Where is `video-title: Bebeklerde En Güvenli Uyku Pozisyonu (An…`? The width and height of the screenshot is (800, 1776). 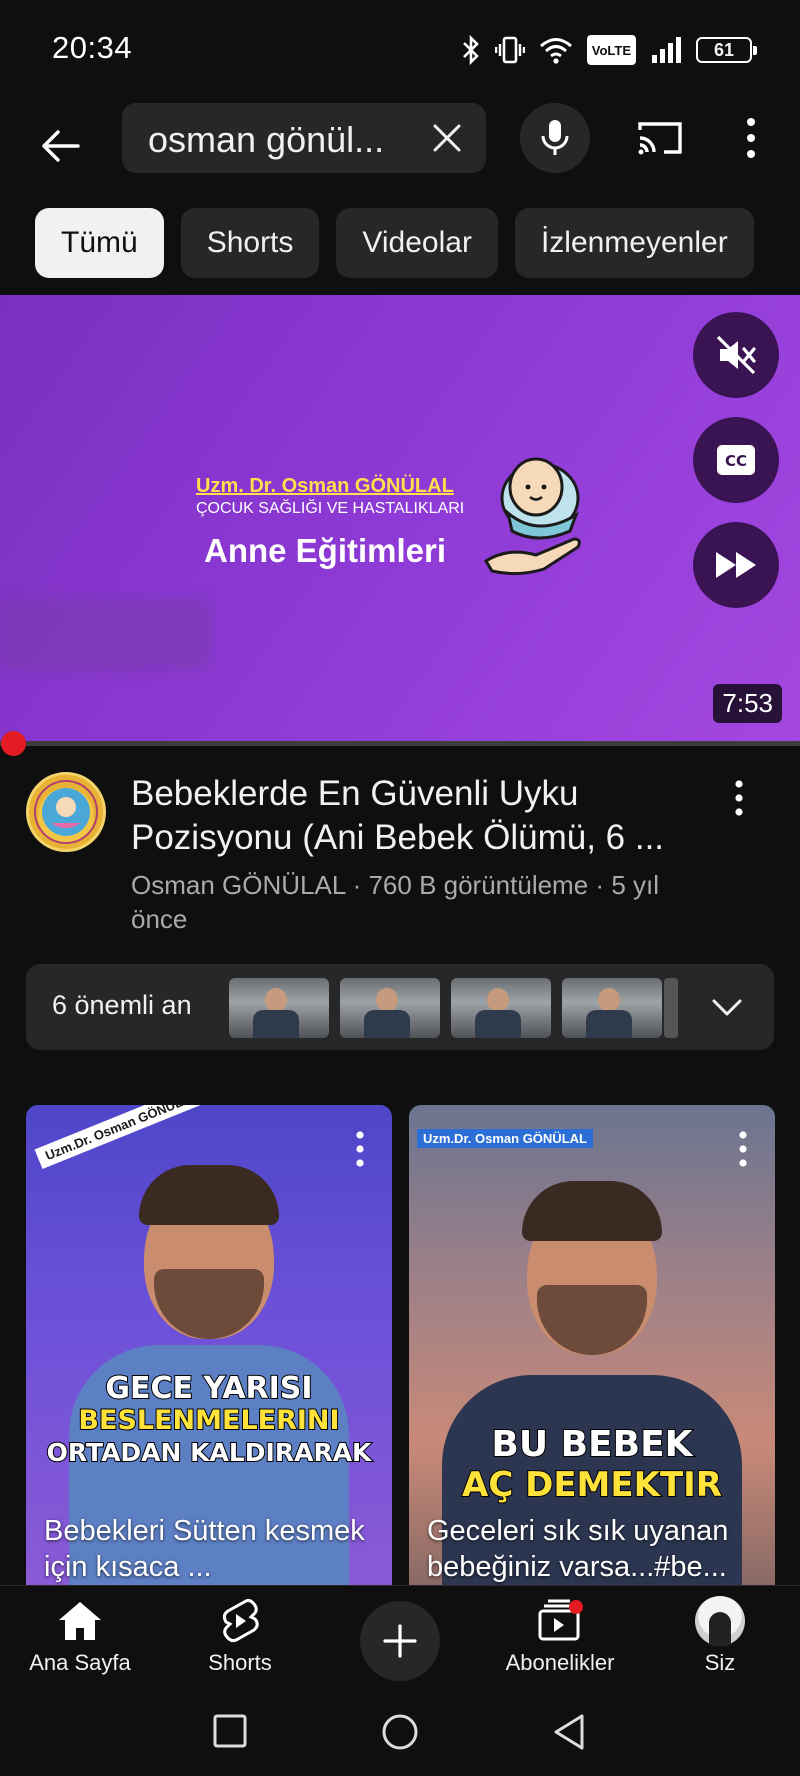 video-title: Bebeklerde En Güvenli Uyku Pozisyonu (An… is located at coordinates (416, 816).